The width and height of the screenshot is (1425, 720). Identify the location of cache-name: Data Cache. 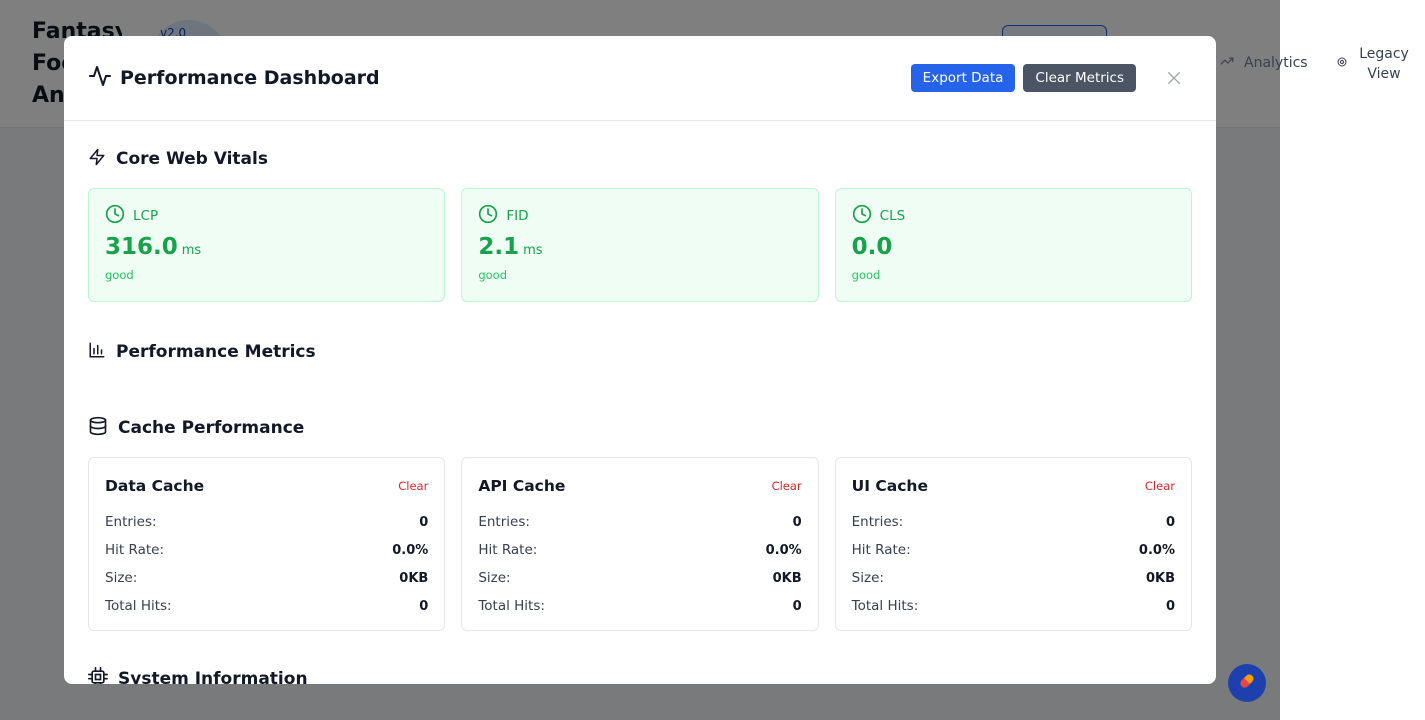
(155, 486).